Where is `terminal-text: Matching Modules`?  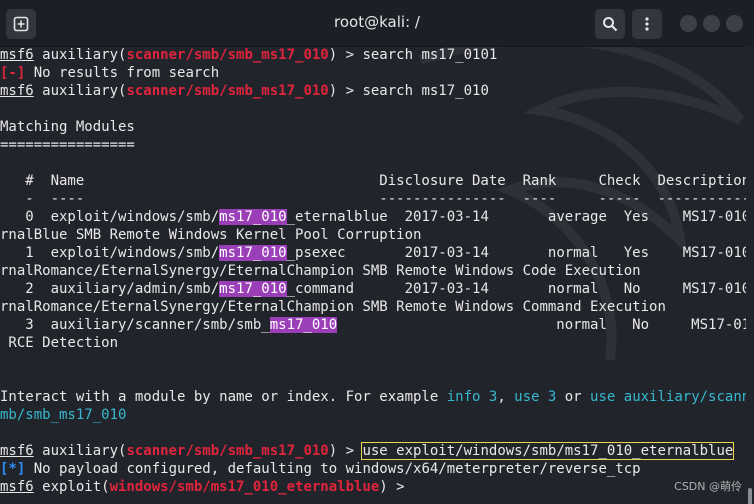
terminal-text: Matching Modules is located at coordinates (67, 127).